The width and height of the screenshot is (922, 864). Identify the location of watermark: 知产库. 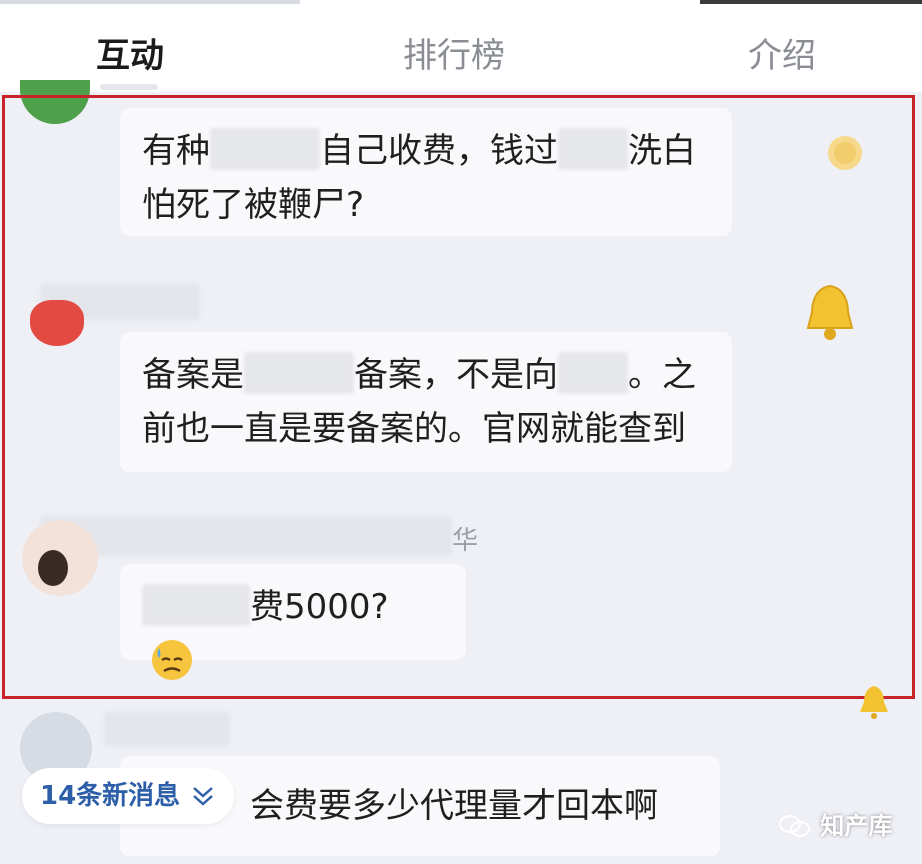
(835, 823).